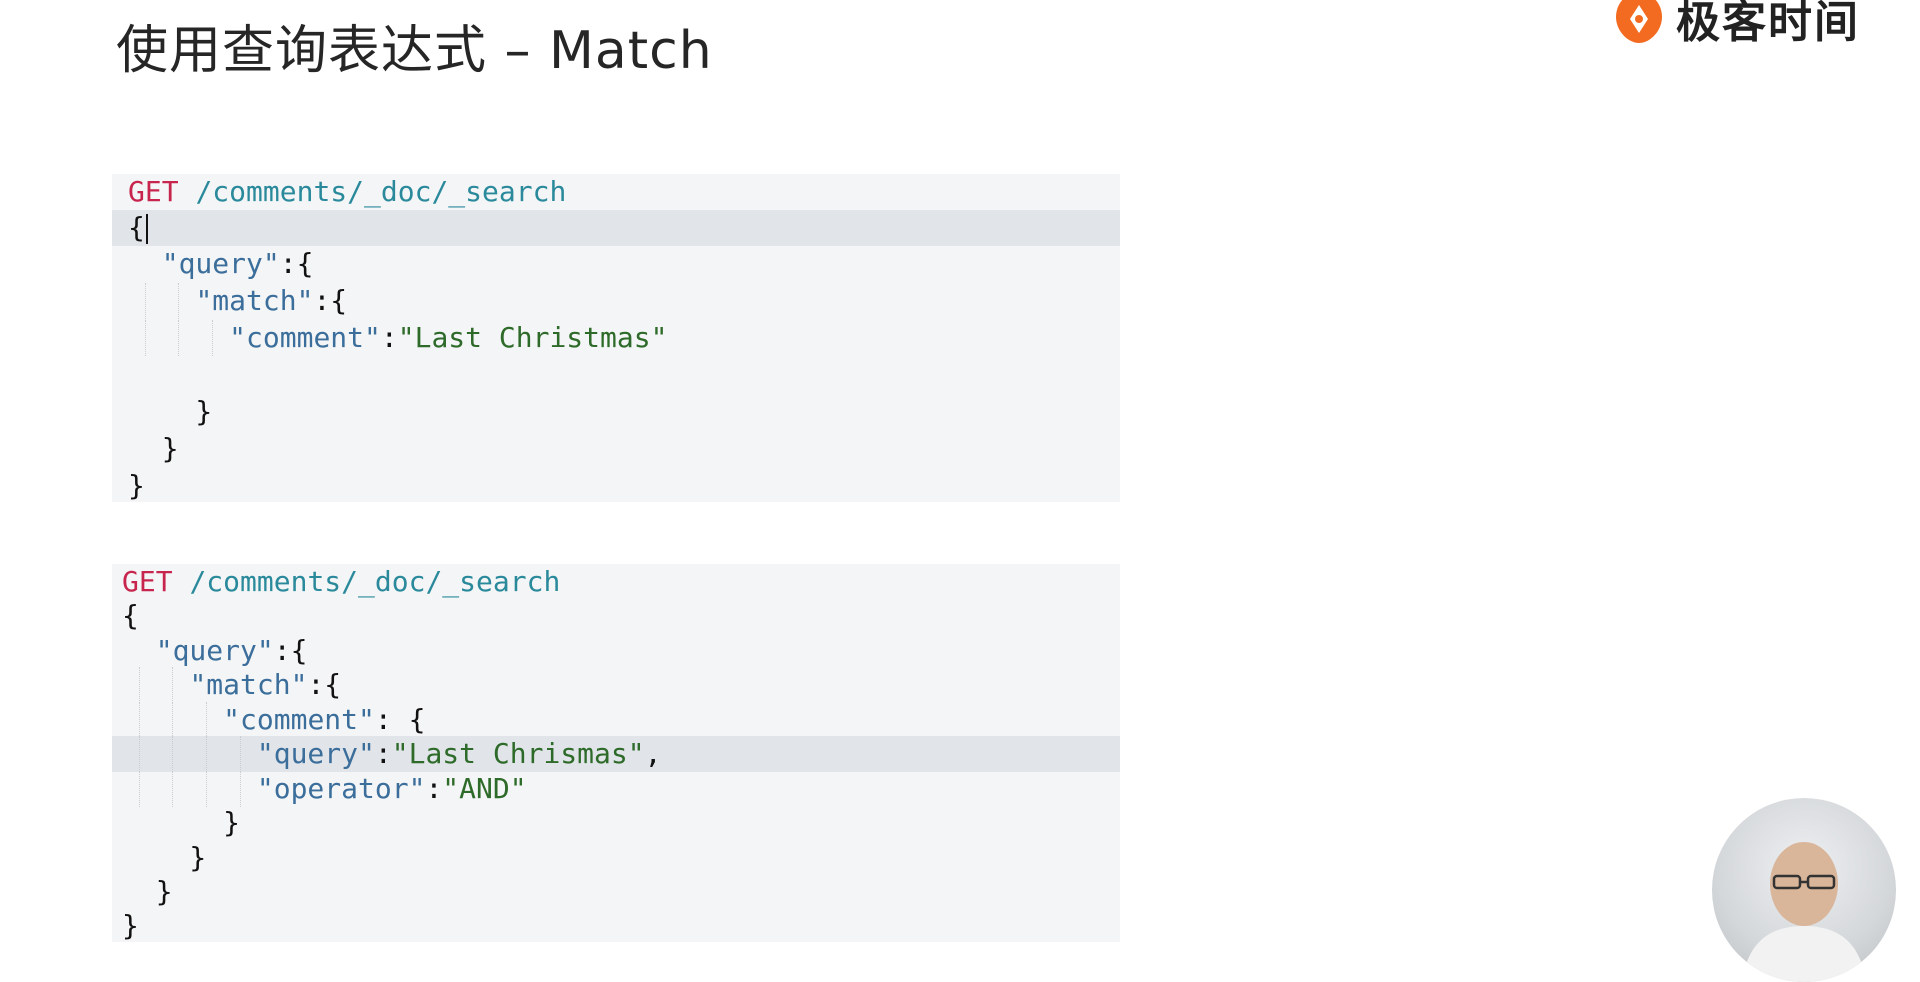 The image size is (1920, 982). What do you see at coordinates (616, 789) in the screenshot?
I see `code-line: "operator":"AND"` at bounding box center [616, 789].